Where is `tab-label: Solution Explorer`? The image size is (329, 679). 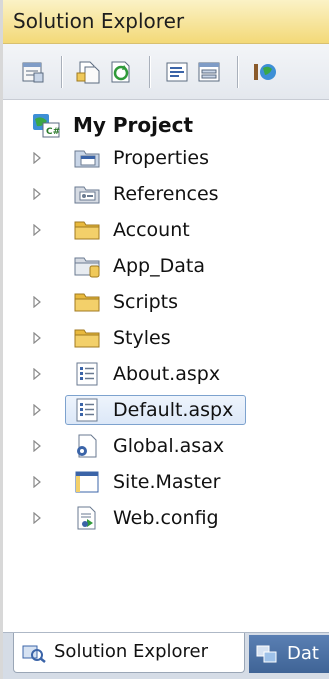
tab-label: Solution Explorer is located at coordinates (131, 651).